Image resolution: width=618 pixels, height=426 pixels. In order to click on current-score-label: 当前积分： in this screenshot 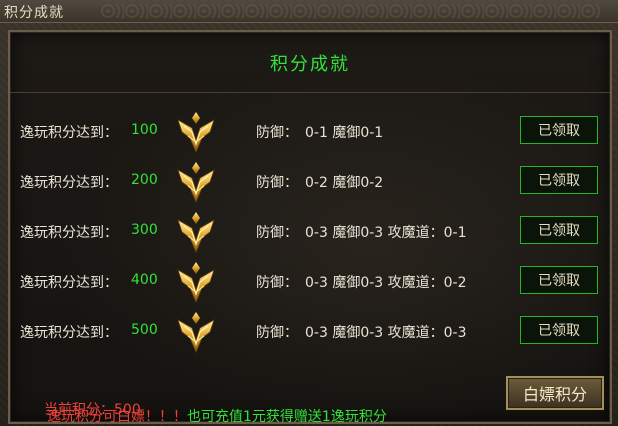, I will do `click(79, 410)`.